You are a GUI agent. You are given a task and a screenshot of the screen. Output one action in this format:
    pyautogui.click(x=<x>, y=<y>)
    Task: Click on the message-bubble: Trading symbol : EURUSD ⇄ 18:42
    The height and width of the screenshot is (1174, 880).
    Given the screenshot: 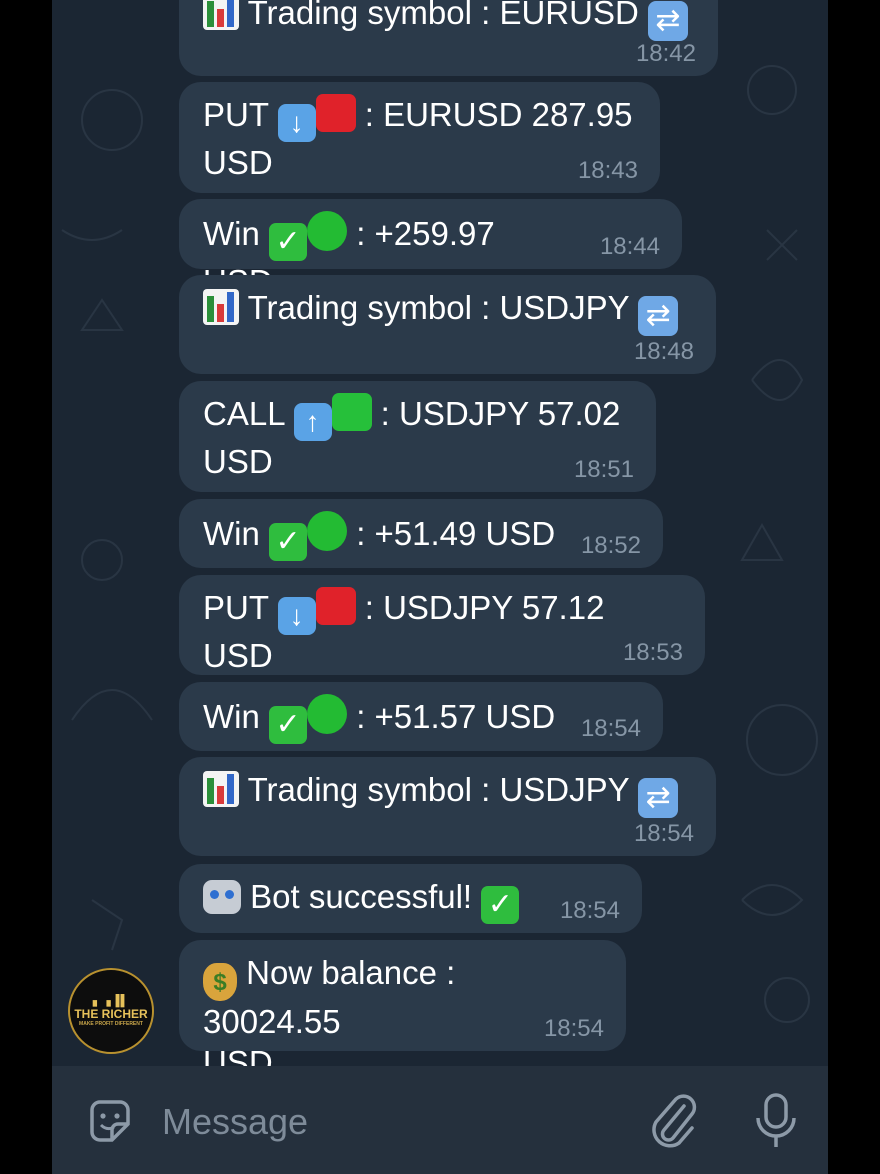 What is the action you would take?
    pyautogui.click(x=448, y=38)
    